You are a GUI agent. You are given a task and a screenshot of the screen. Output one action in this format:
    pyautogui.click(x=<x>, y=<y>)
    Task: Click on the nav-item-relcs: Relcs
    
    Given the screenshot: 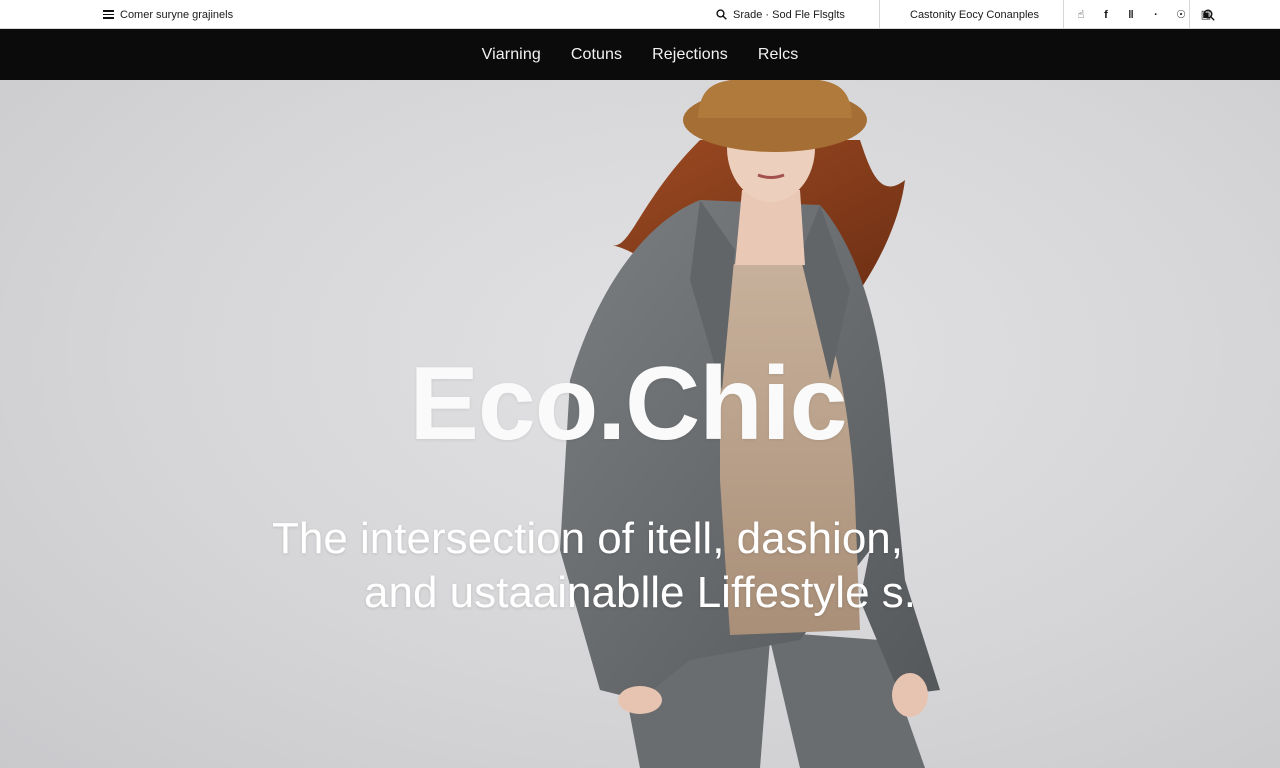 What is the action you would take?
    pyautogui.click(x=778, y=55)
    